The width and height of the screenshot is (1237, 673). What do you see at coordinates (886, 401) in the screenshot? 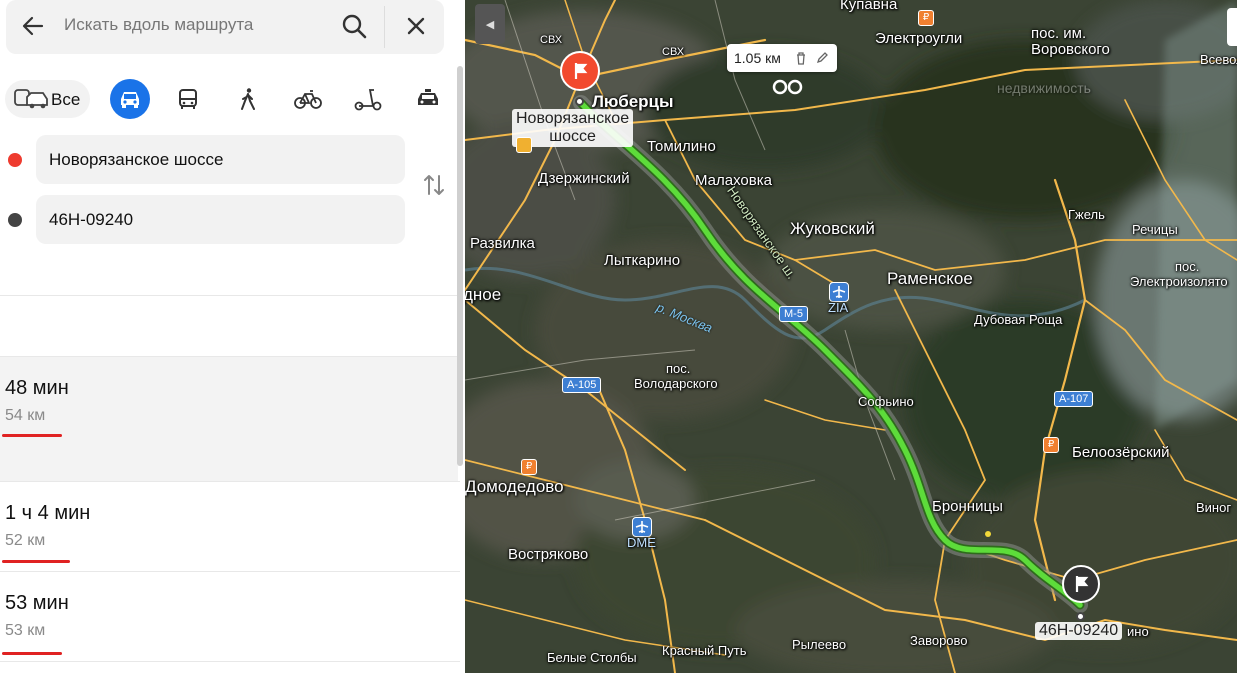
I see `place-label: Софьино` at bounding box center [886, 401].